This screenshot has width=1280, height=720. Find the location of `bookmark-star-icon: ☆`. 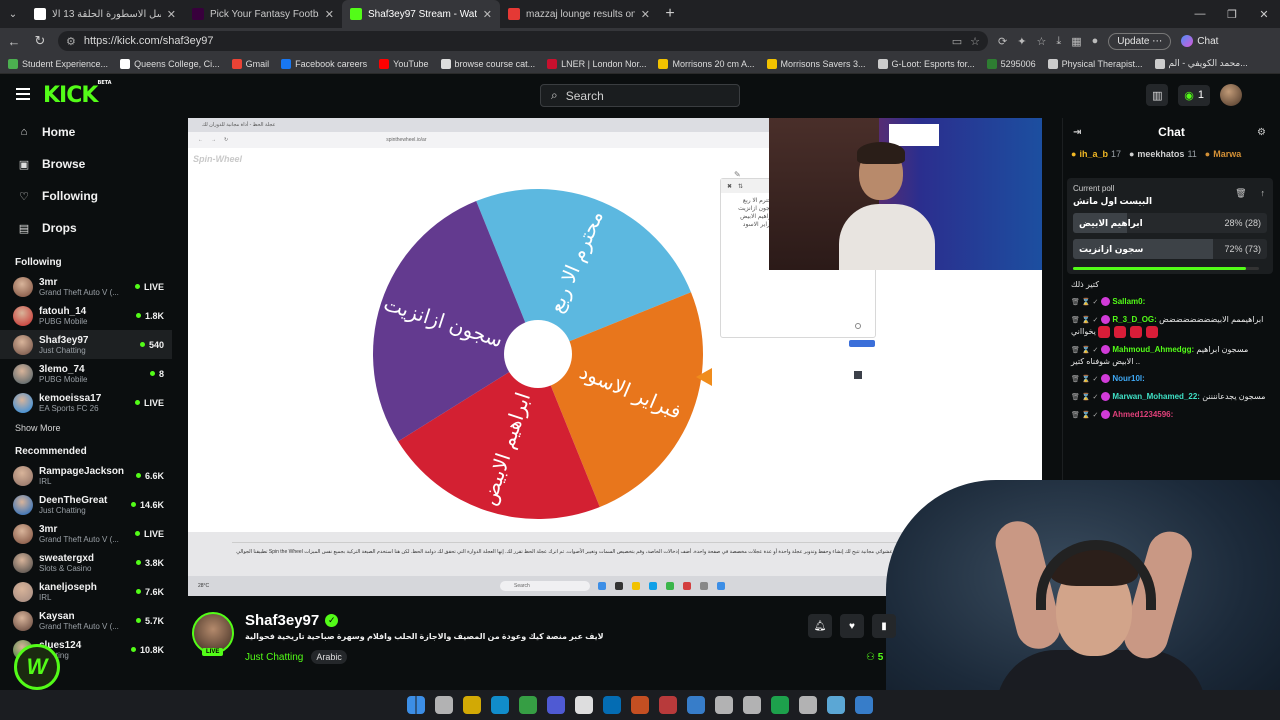

bookmark-star-icon: ☆ is located at coordinates (975, 41).